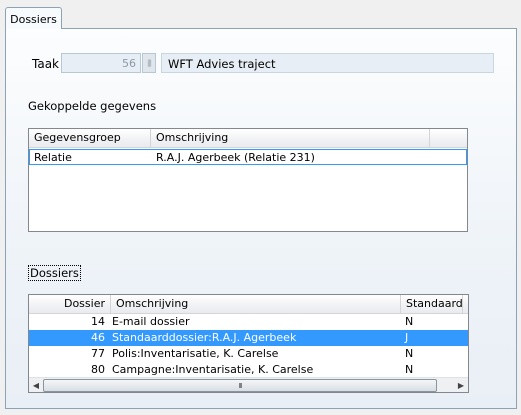 This screenshot has height=415, width=521. I want to click on list-header: Dossier Omschrijving Standaard, so click(248, 304).